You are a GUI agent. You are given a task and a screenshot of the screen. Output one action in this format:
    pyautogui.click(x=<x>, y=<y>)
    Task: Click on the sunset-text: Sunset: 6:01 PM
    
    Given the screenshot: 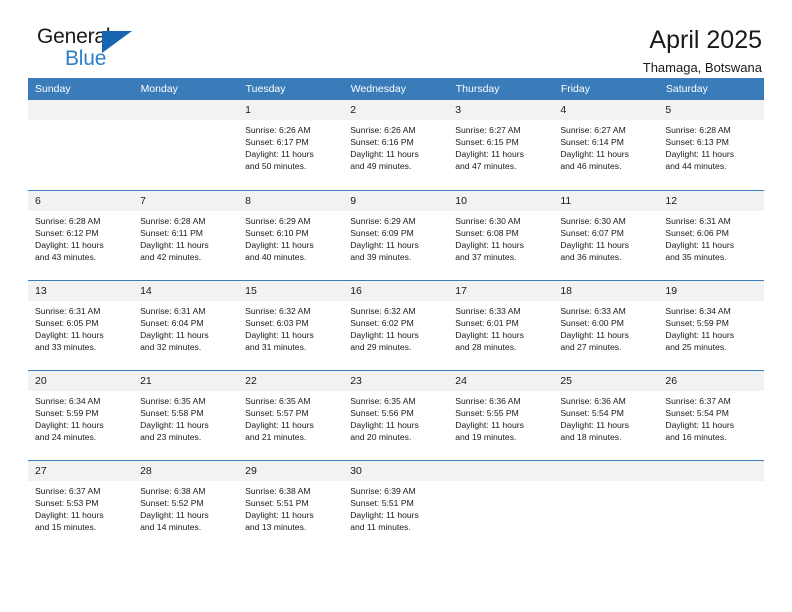 What is the action you would take?
    pyautogui.click(x=487, y=322)
    